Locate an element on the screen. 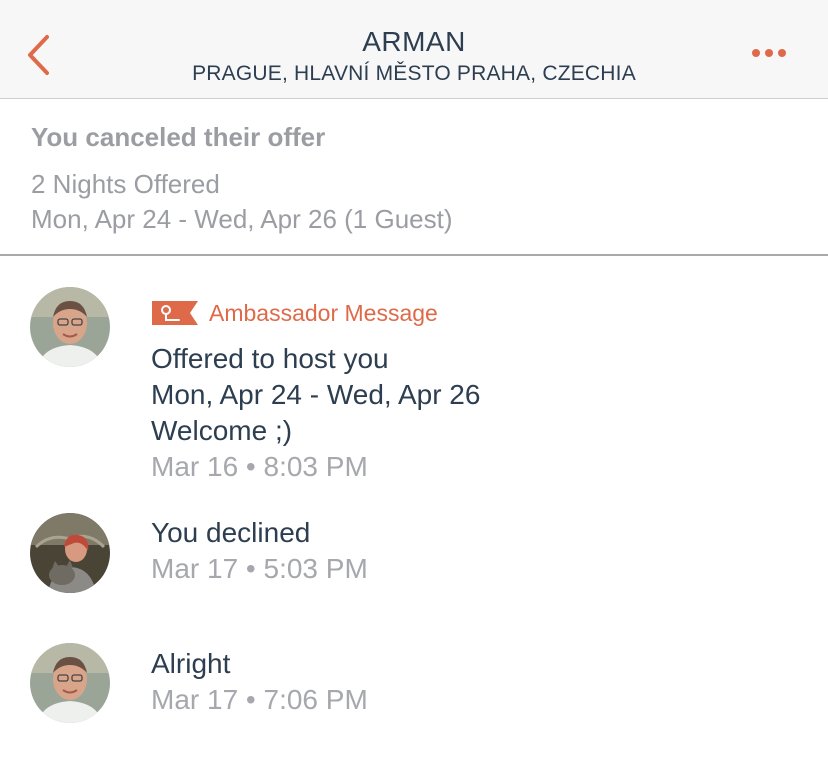 The image size is (828, 770). more-horizontal-icon is located at coordinates (769, 53).